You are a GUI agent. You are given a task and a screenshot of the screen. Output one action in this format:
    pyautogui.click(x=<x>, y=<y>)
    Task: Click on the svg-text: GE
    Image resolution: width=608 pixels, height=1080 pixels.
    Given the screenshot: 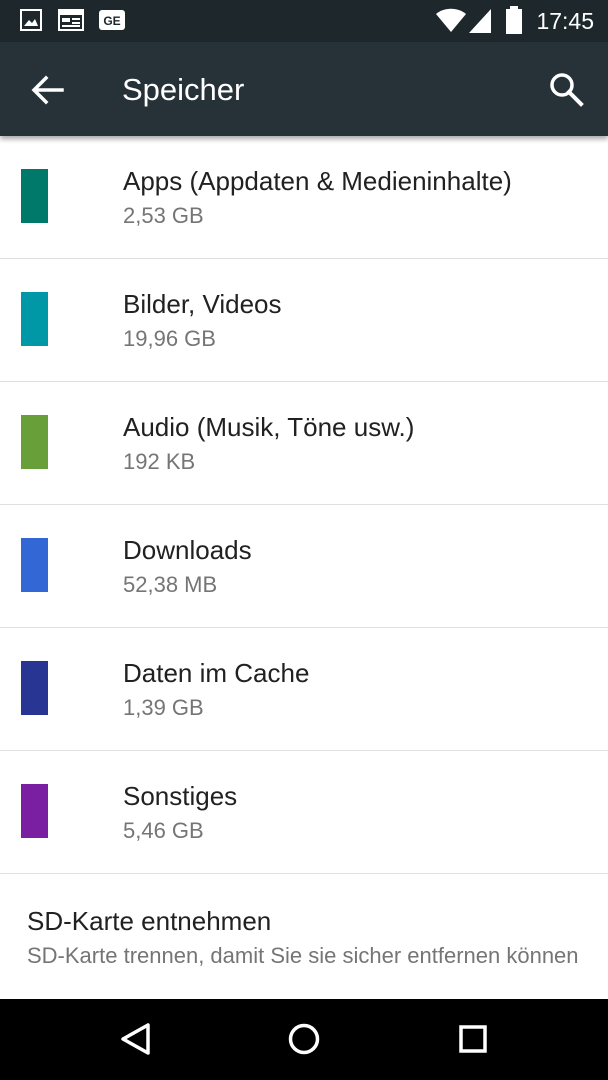 What is the action you would take?
    pyautogui.click(x=111, y=21)
    